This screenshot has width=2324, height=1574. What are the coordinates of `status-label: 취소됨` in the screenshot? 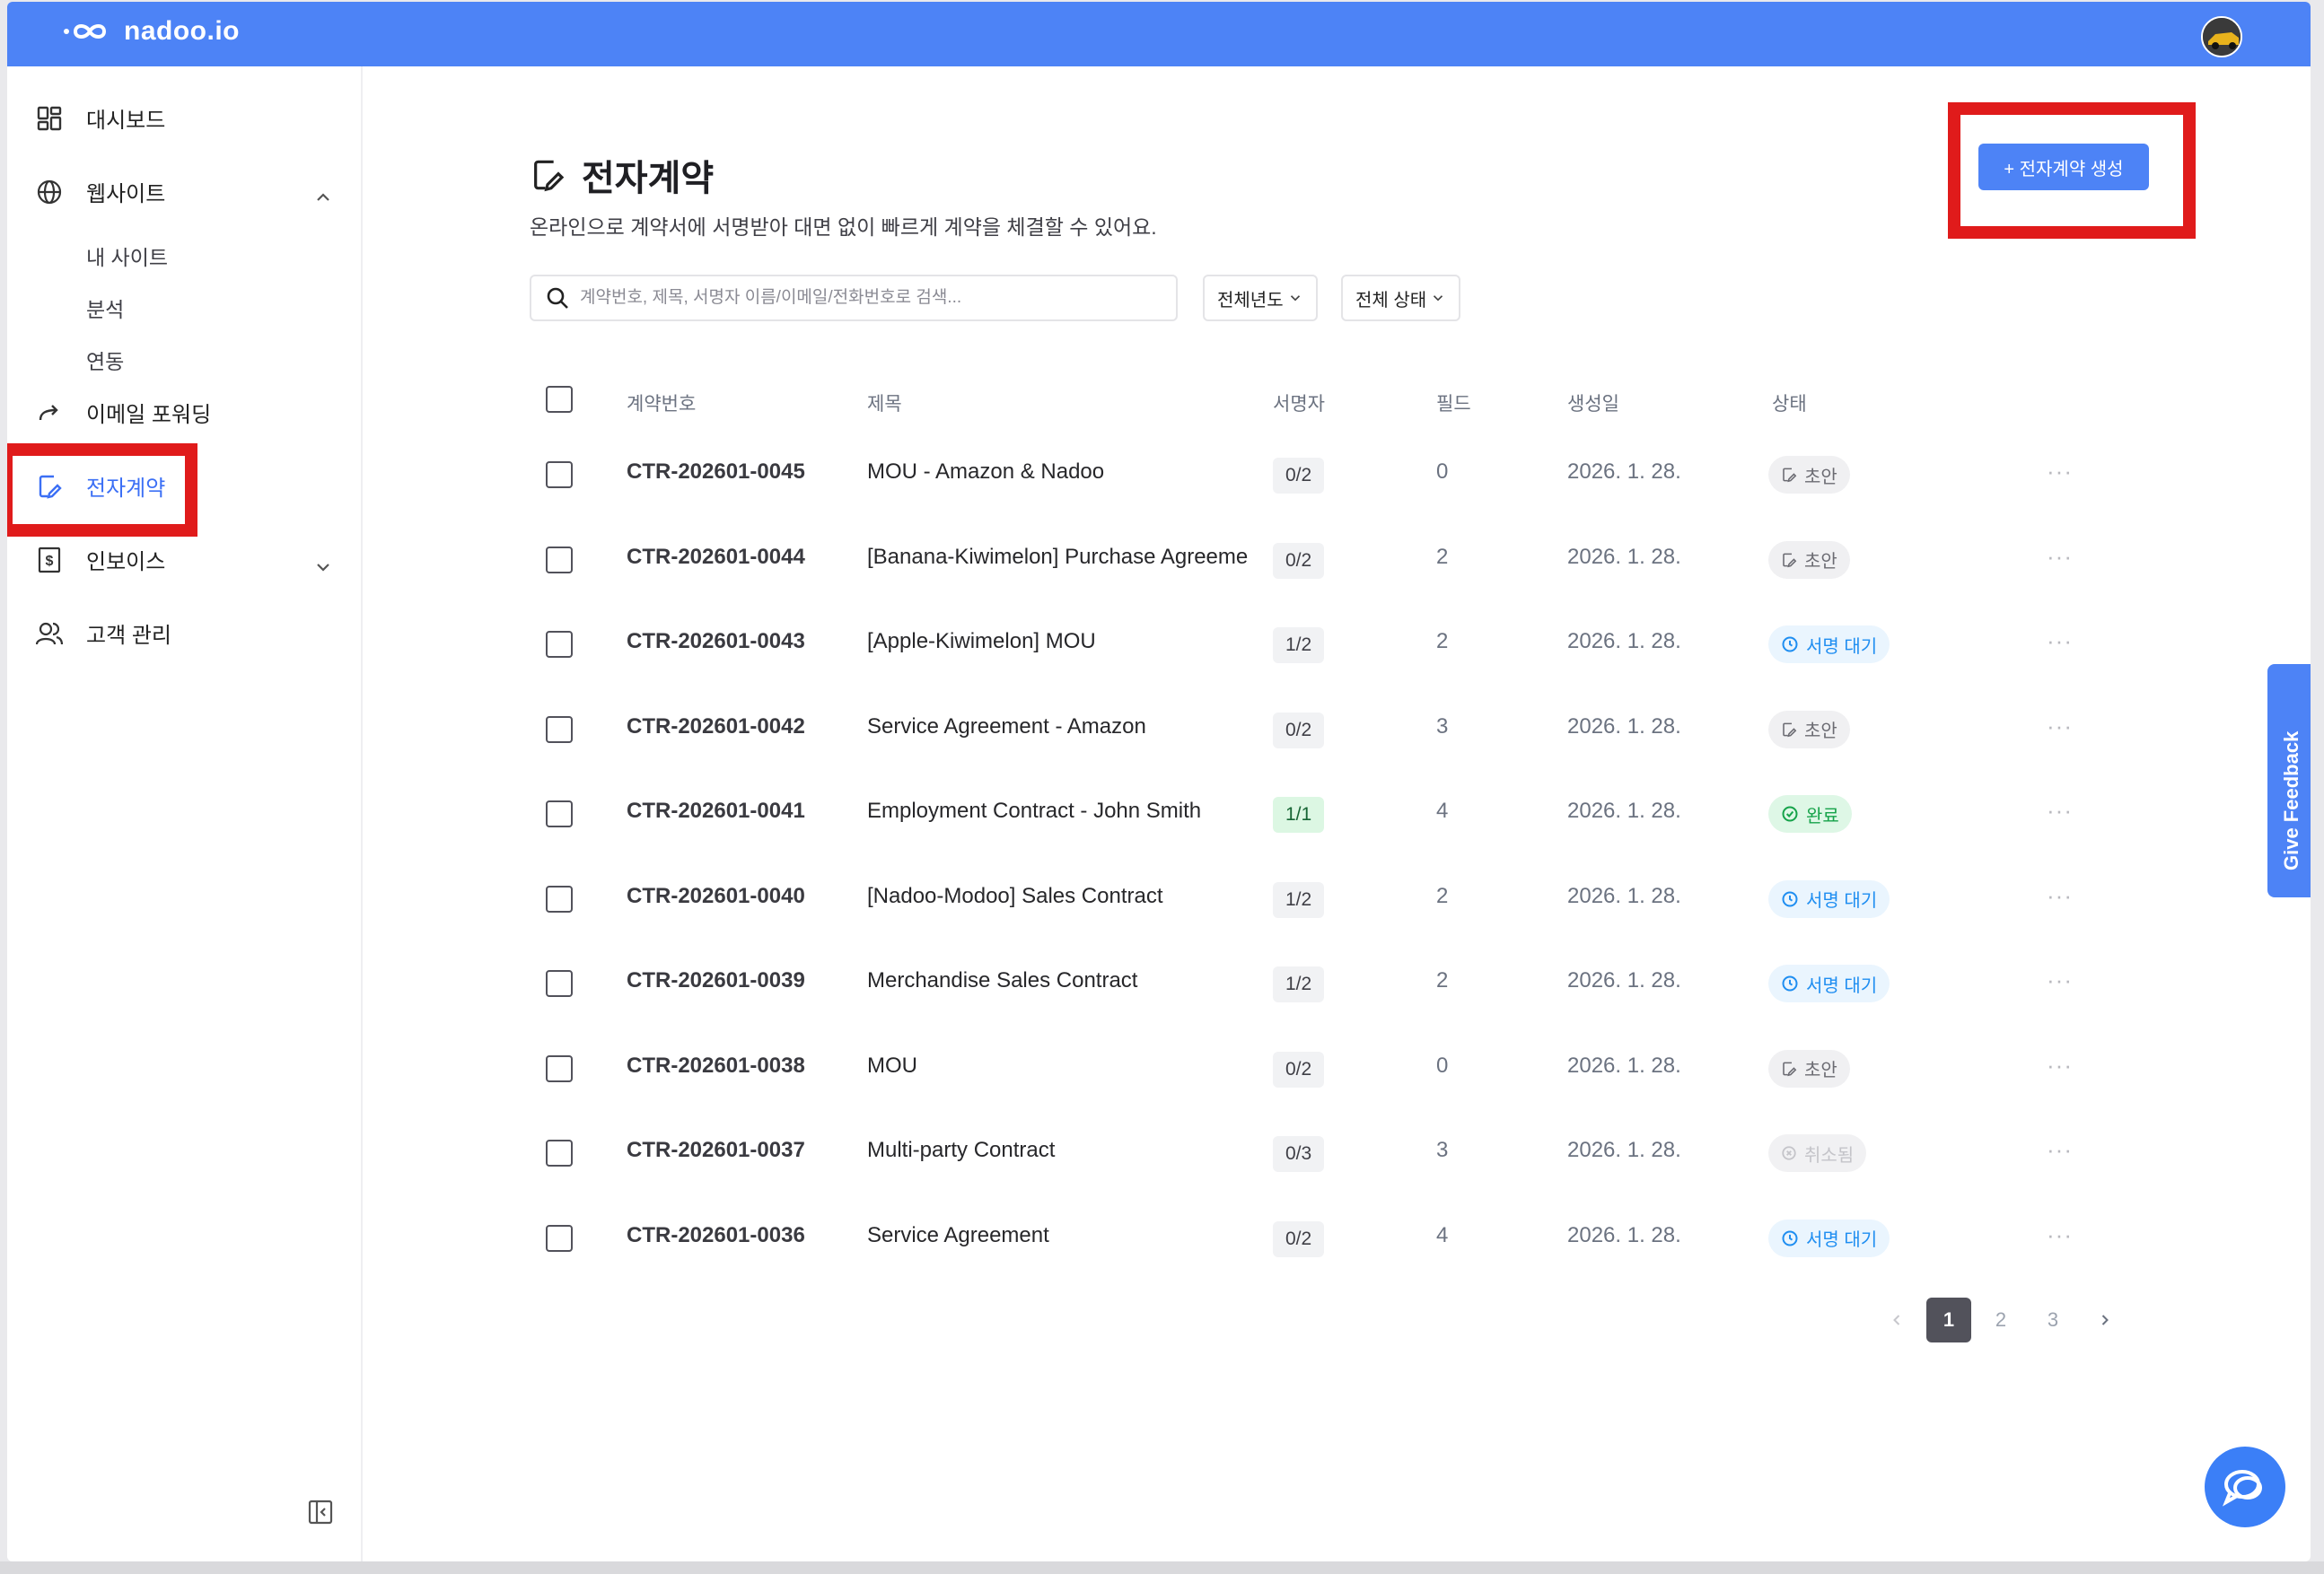 It's located at (1829, 1155).